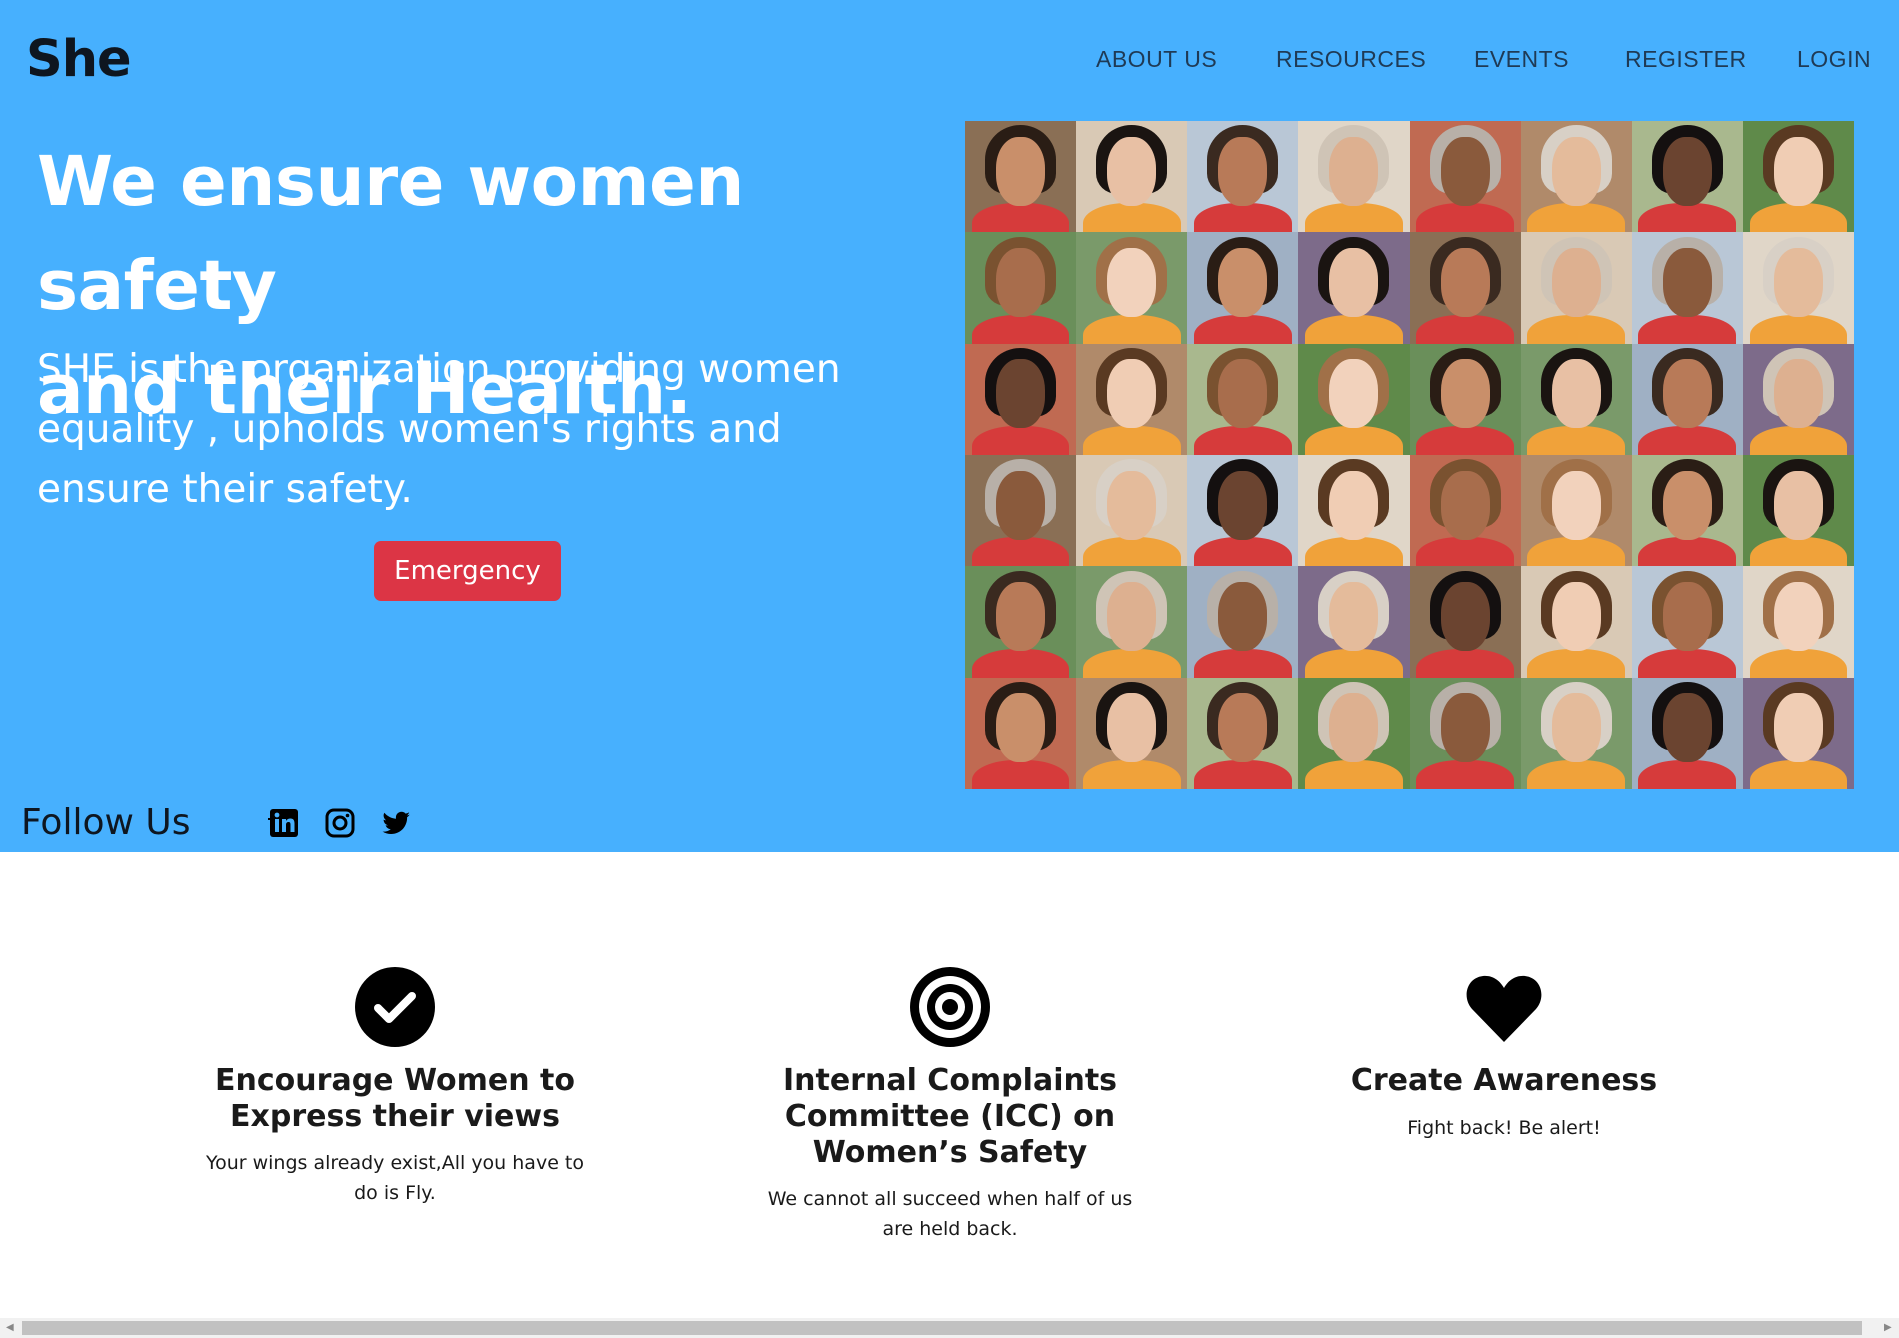 This screenshot has height=1338, width=1899. I want to click on feature-desc-awareness: Fight back! Be alert!, so click(1504, 1128).